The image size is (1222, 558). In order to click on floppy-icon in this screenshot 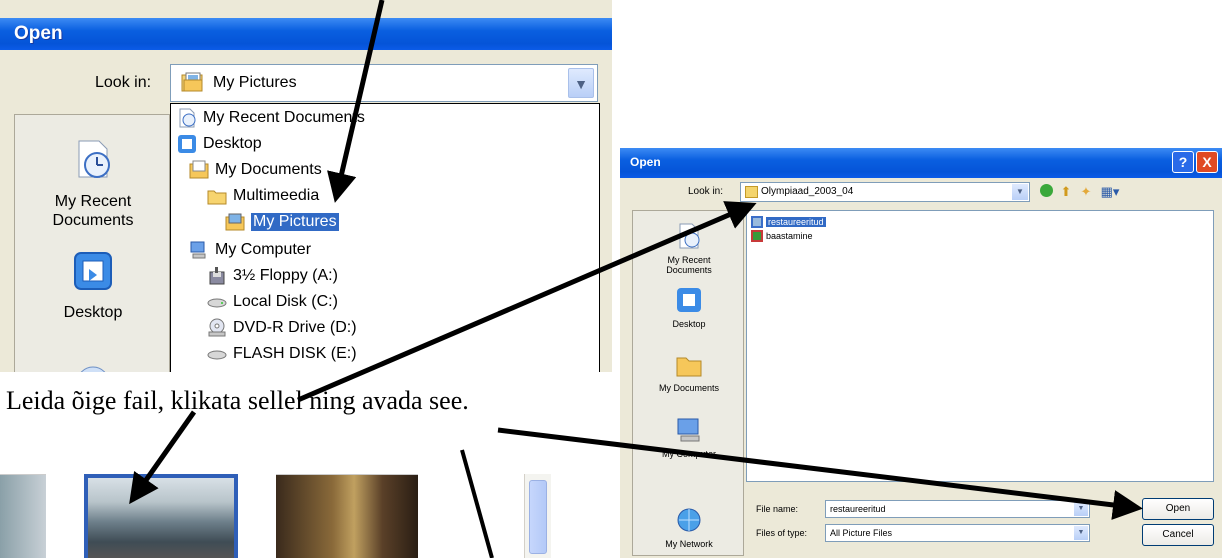, I will do `click(217, 276)`.